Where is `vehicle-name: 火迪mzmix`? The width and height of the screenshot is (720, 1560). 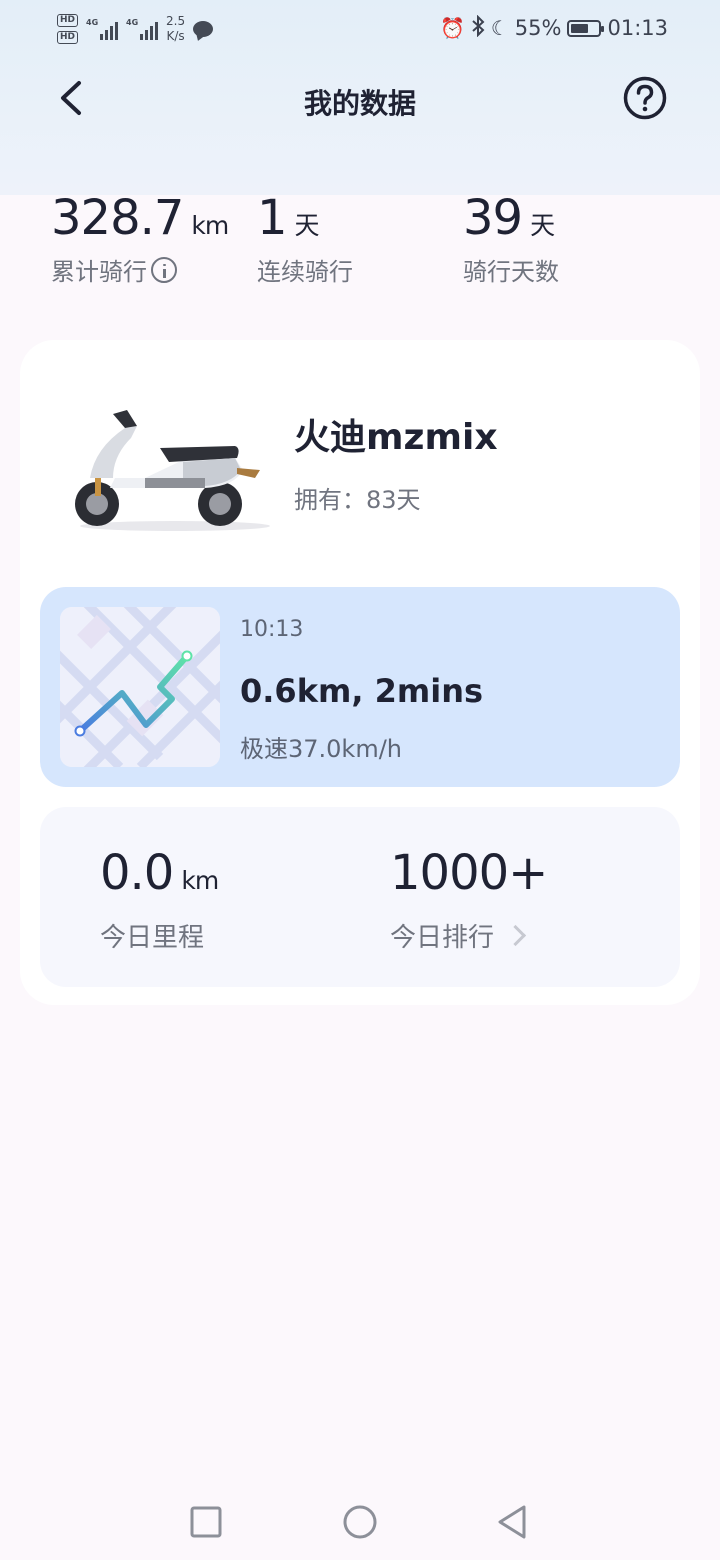 vehicle-name: 火迪mzmix is located at coordinates (396, 437).